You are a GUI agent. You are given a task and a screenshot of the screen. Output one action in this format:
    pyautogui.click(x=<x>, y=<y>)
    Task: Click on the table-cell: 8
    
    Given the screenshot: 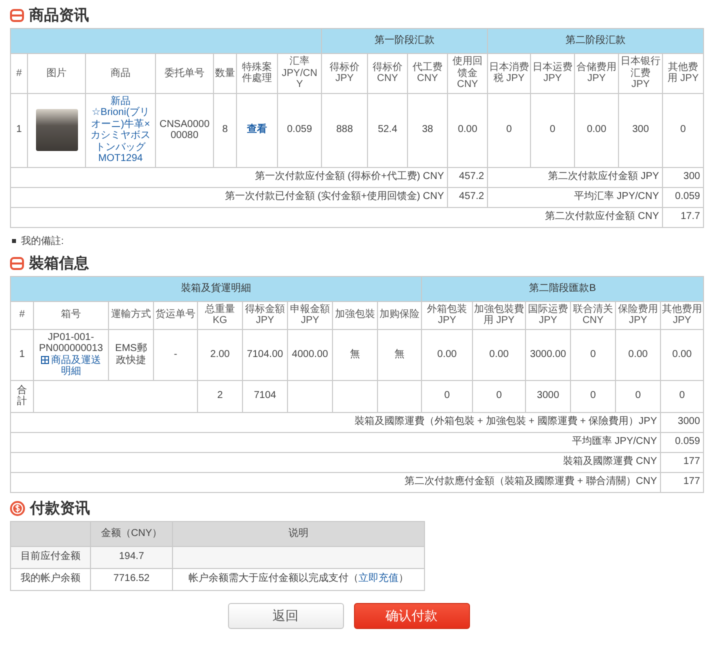 What is the action you would take?
    pyautogui.click(x=225, y=130)
    